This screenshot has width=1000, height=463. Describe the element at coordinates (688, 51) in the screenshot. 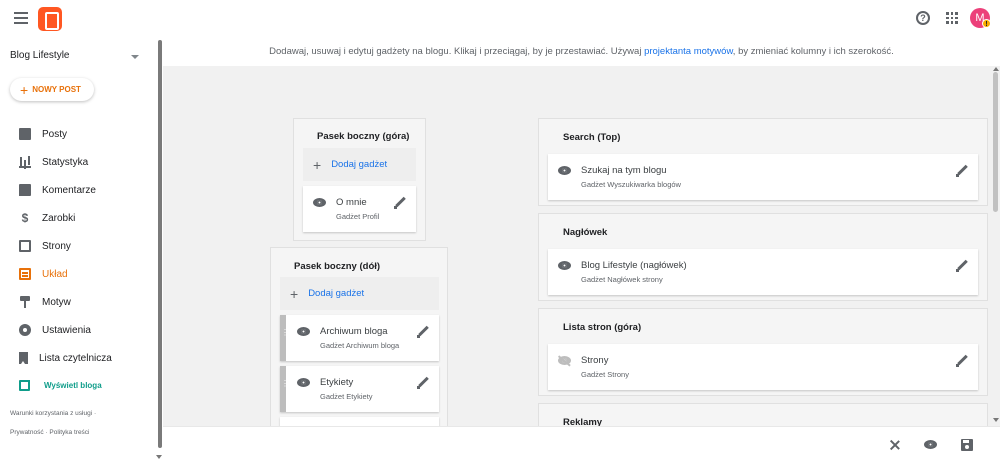

I see `theme-designer-link: projektanta motywów` at that location.